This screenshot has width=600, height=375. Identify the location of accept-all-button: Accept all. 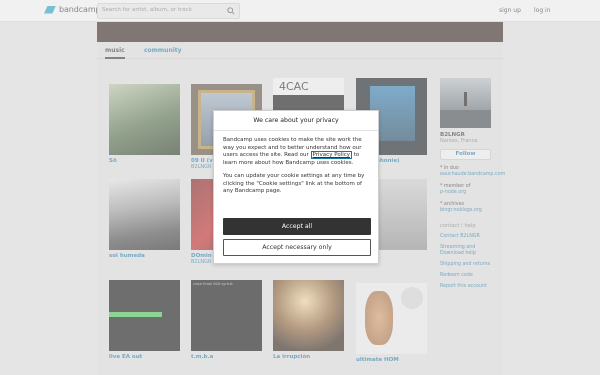
(297, 226).